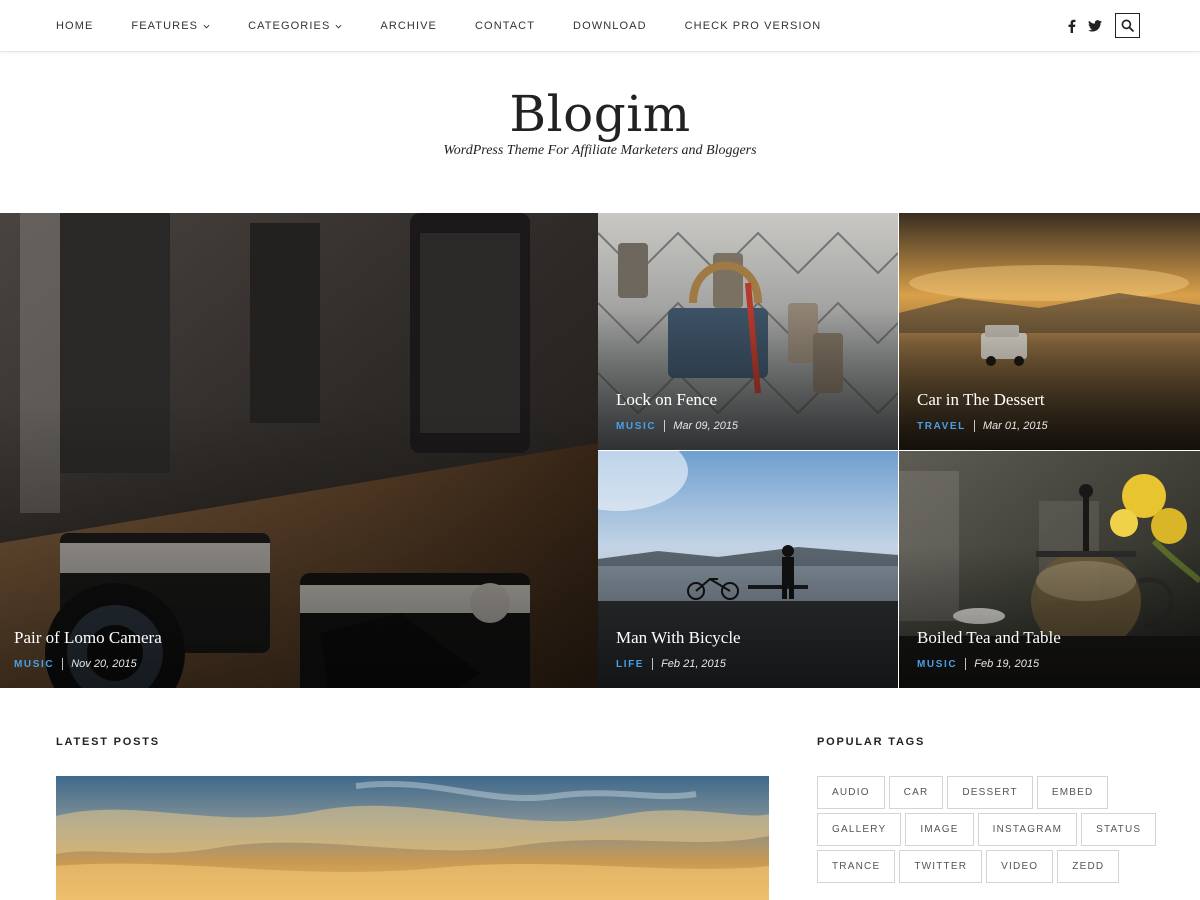 Image resolution: width=1200 pixels, height=900 pixels. Describe the element at coordinates (748, 331) in the screenshot. I see `featured-post-lock-on-fence: Lock on Fence Music Mar 09, 2015` at that location.